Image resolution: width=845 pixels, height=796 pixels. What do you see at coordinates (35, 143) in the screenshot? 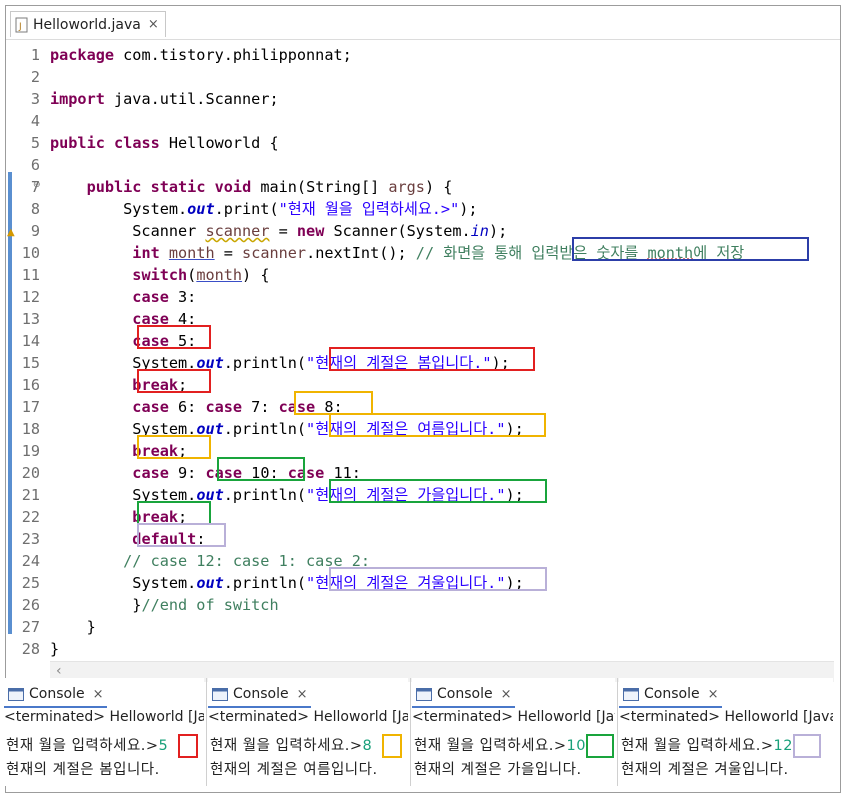
I see `line-number: 5` at bounding box center [35, 143].